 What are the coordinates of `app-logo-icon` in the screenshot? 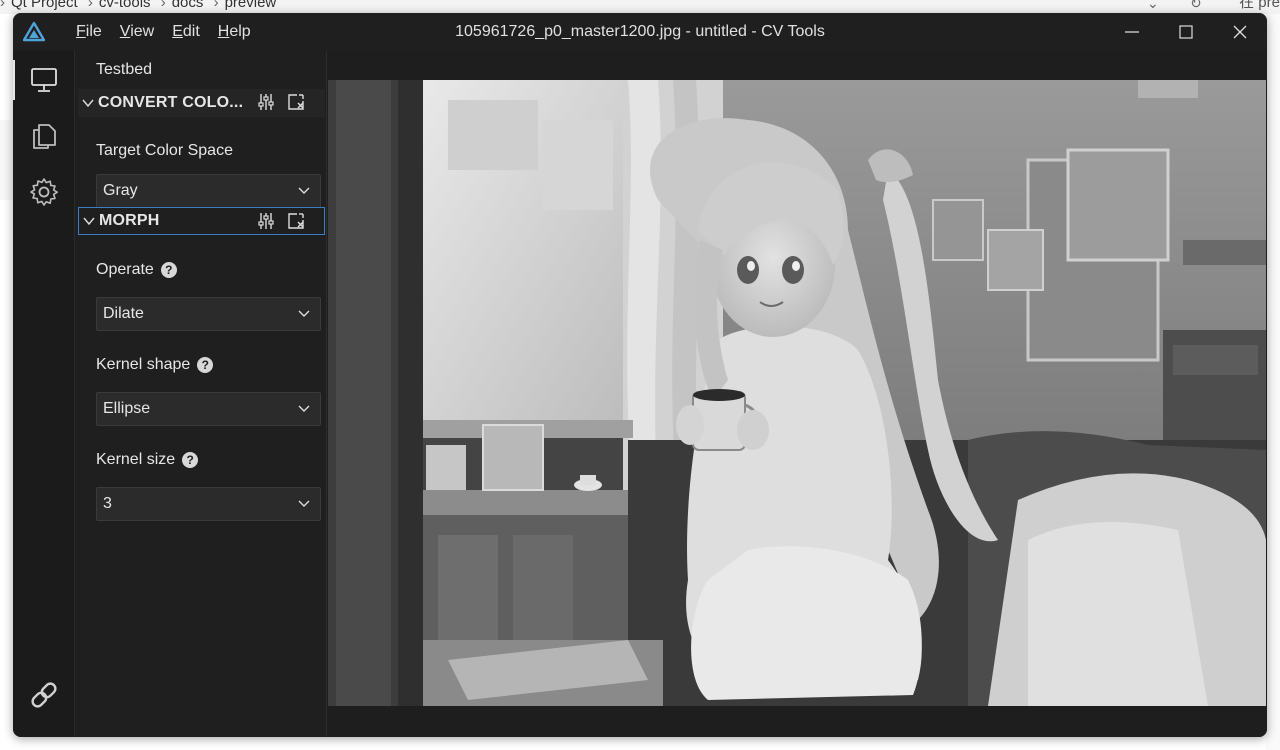 It's located at (34, 31).